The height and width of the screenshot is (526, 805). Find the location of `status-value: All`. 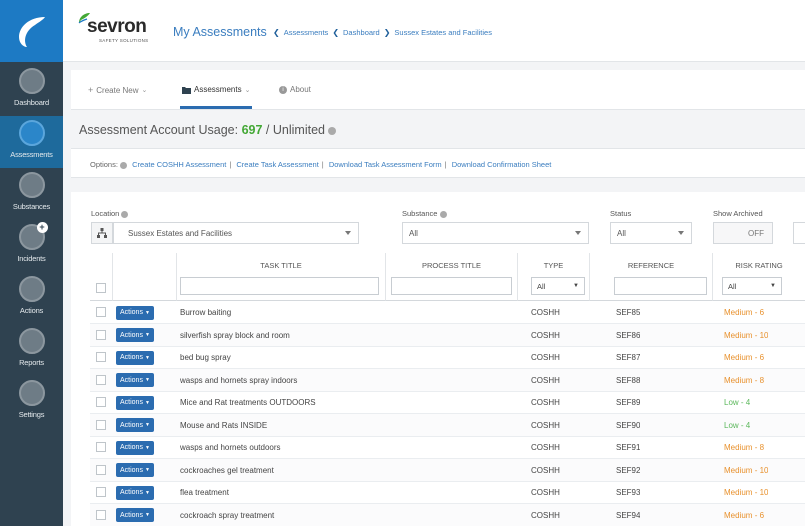

status-value: All is located at coordinates (621, 233).